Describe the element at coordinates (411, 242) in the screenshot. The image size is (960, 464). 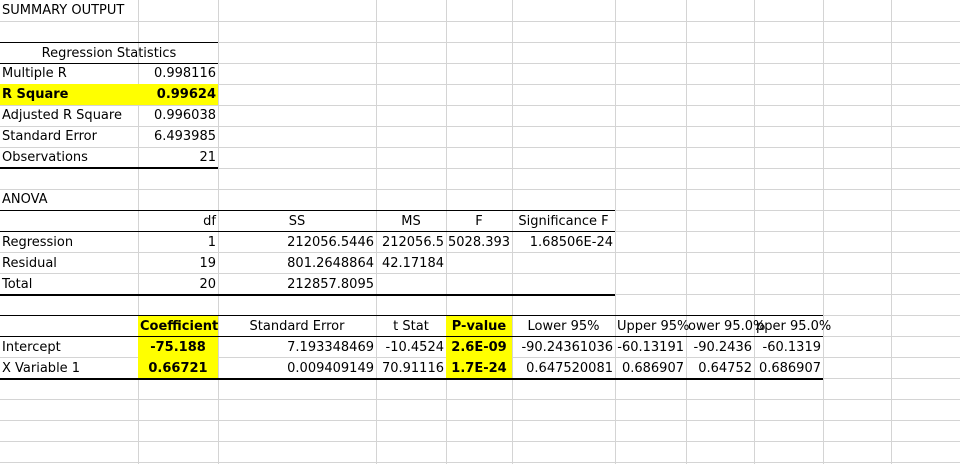
I see `anova-row-ms: 212056.5` at that location.